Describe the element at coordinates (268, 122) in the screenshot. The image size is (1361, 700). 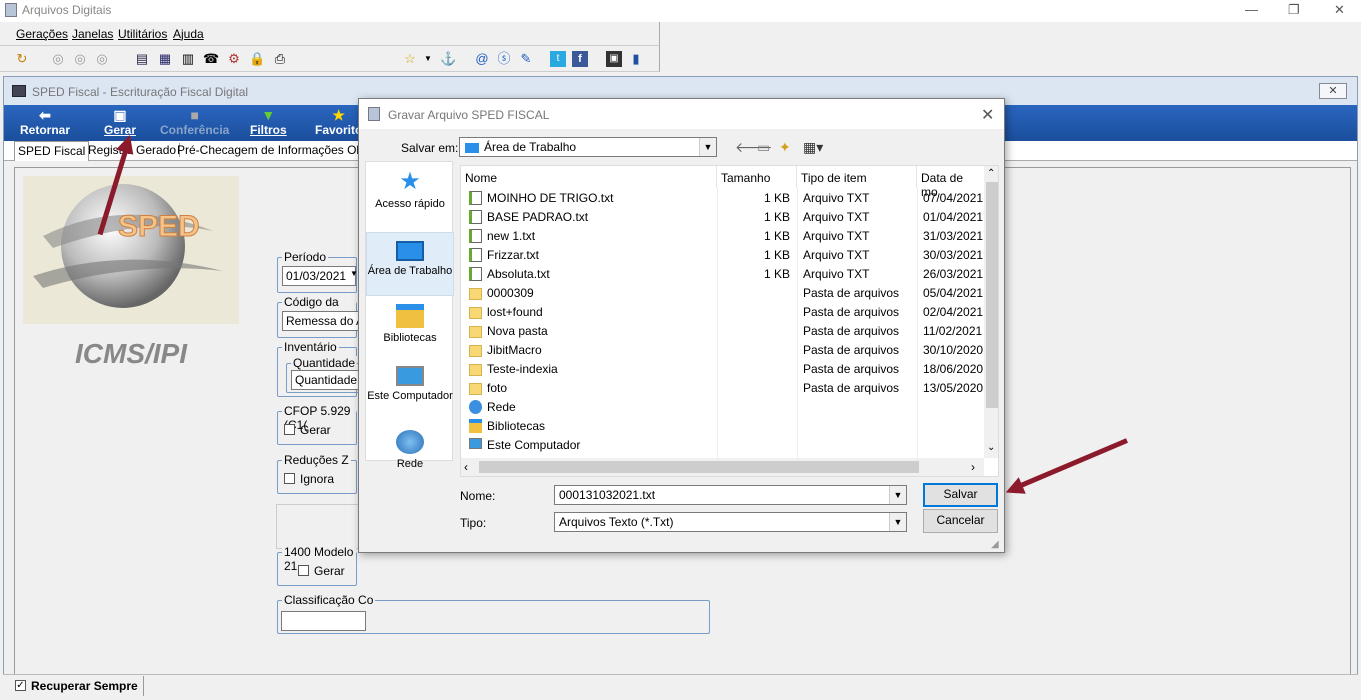
I see `filtros-button: ▼ Filtros` at that location.